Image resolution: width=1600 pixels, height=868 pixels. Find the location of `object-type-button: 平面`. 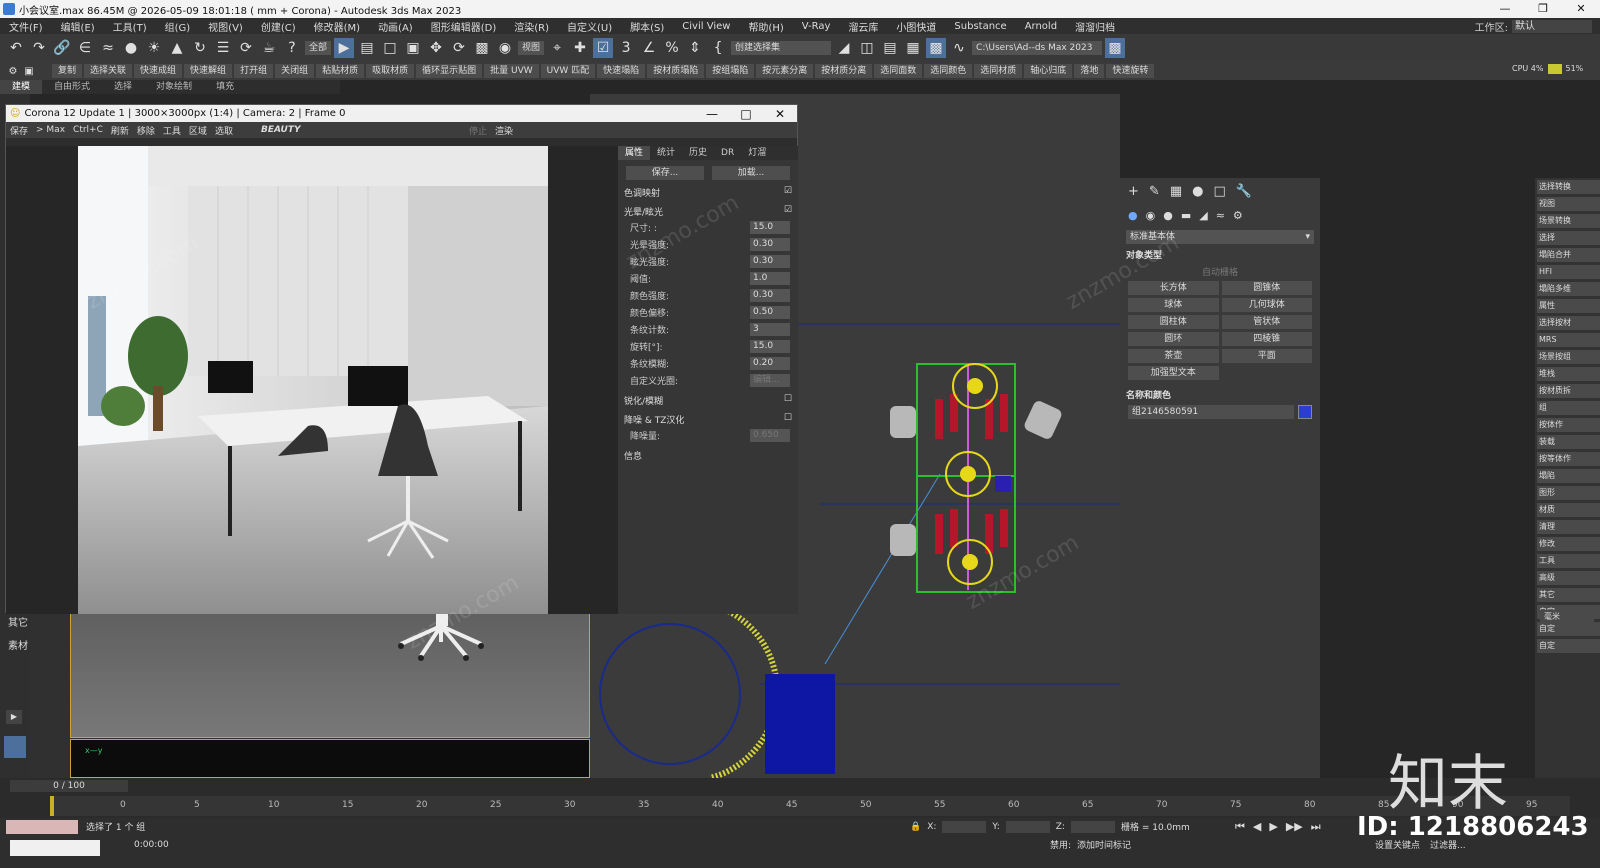

object-type-button: 平面 is located at coordinates (1266, 356).